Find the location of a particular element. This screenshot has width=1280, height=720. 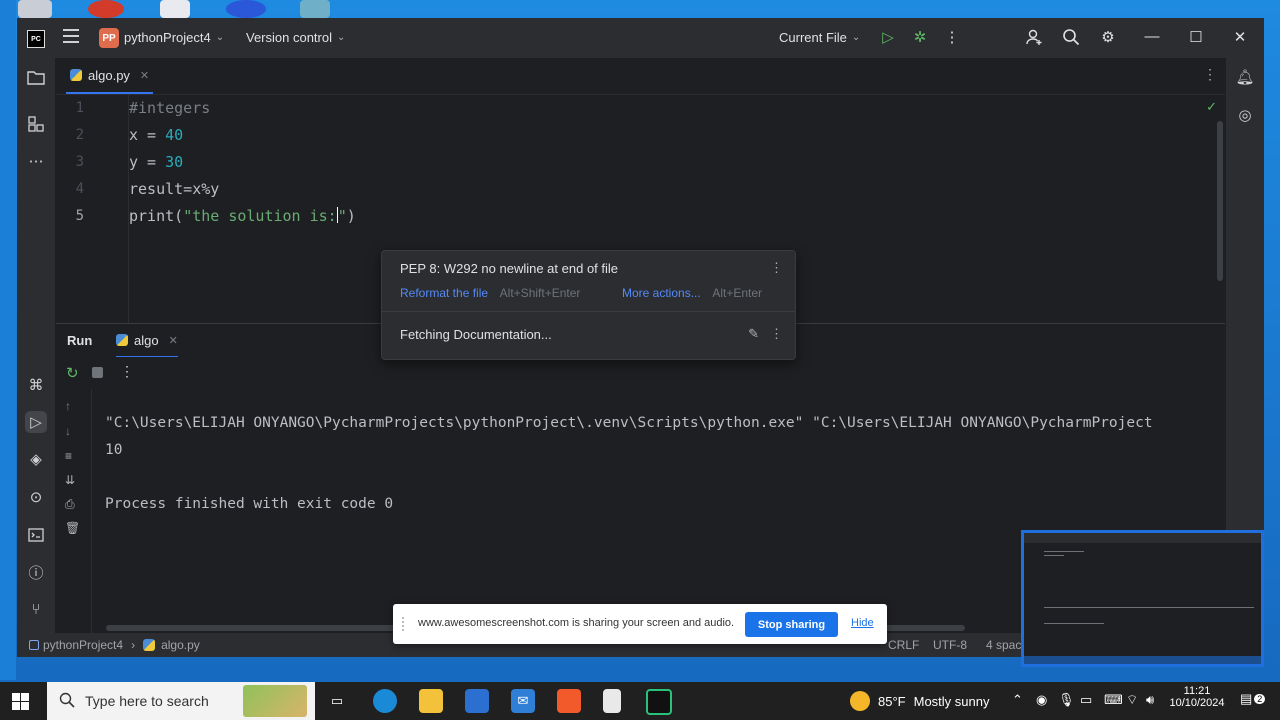

variable: x is located at coordinates (134, 135).